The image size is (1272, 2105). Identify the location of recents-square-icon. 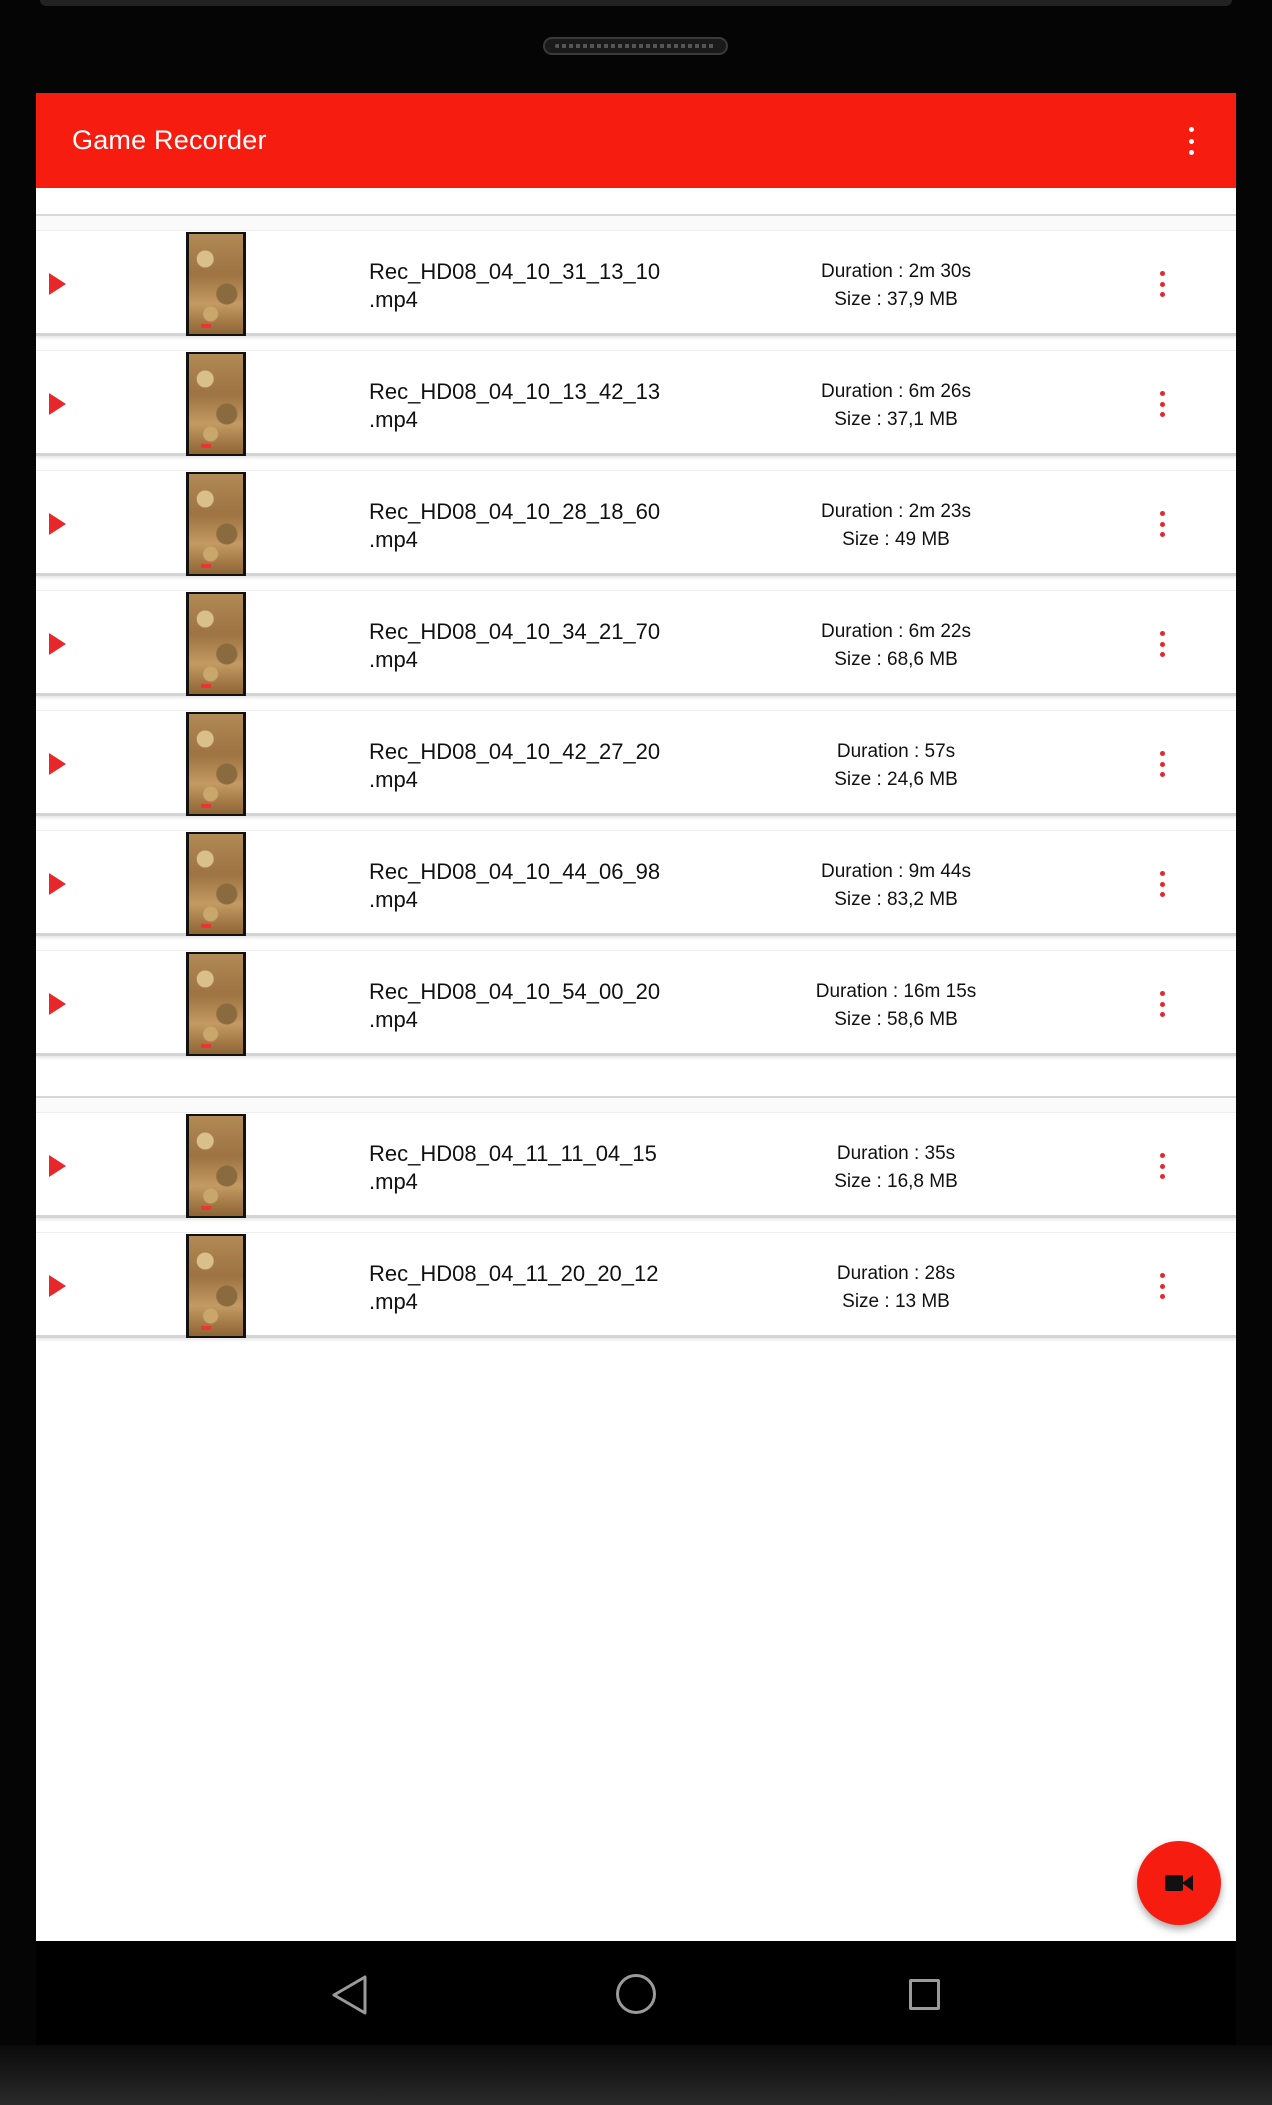
(924, 1994).